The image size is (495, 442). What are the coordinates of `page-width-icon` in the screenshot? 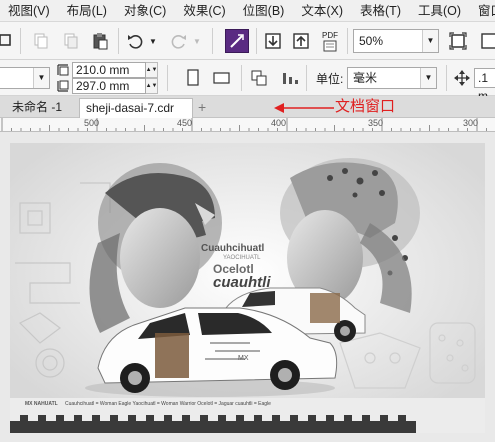 It's located at (63, 70).